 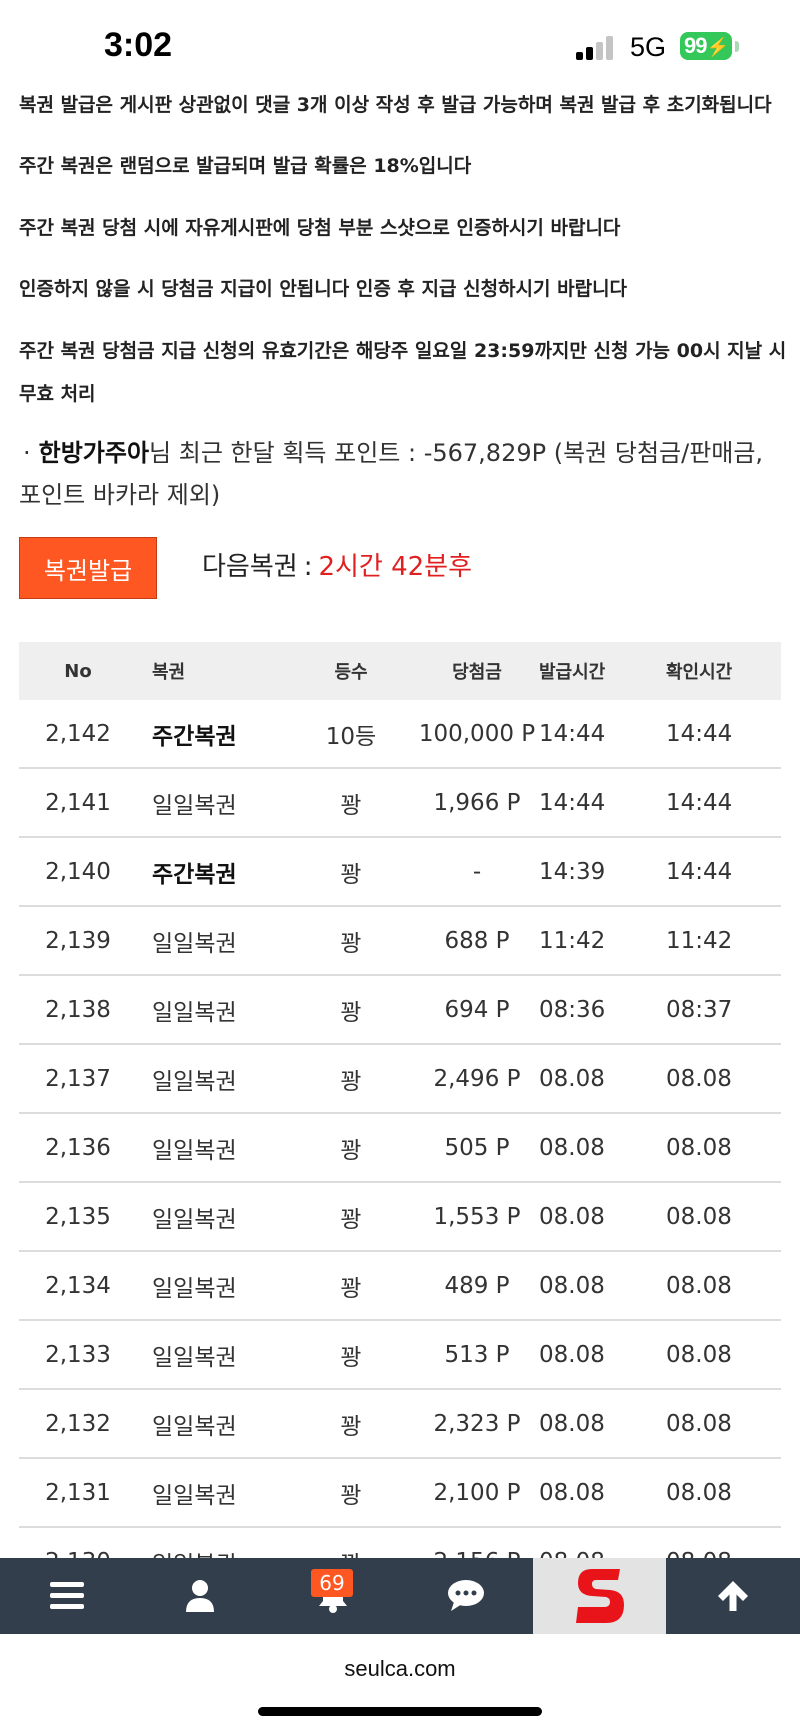 I want to click on battery-level: 99, so click(x=696, y=45).